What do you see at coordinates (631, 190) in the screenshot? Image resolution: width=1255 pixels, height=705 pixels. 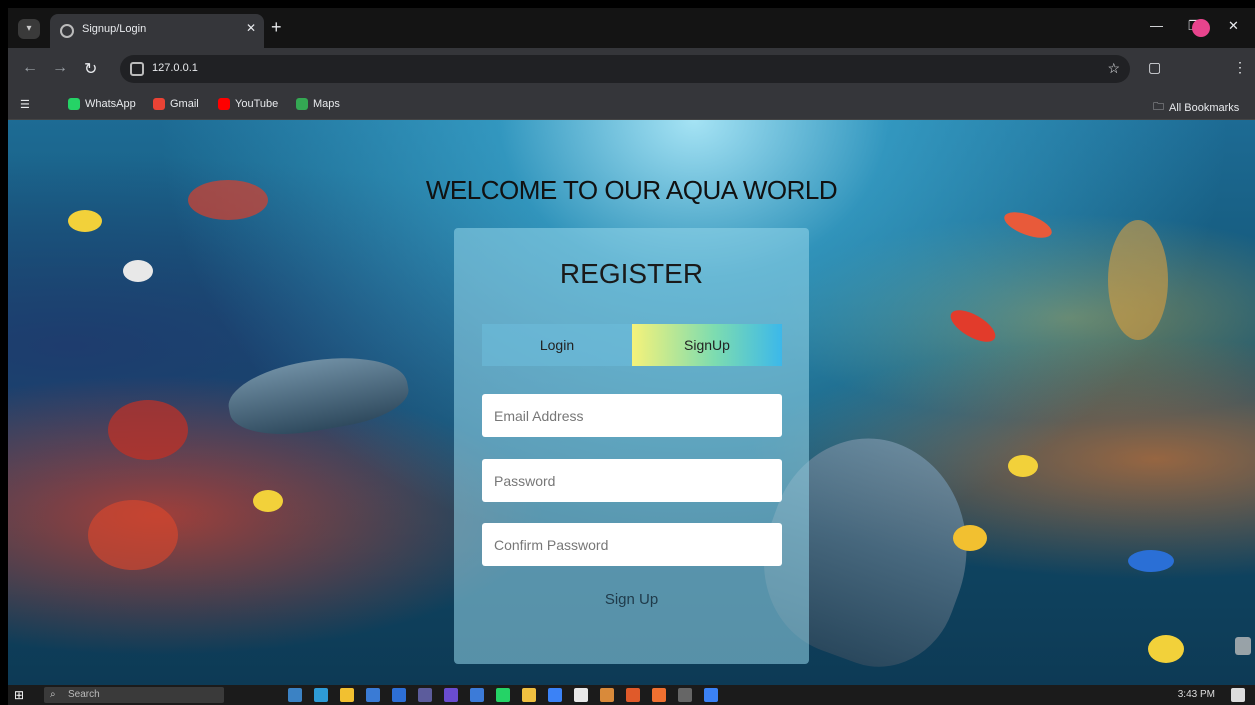 I see `welcome-heading: WELCOME TO OUR AQUA WORLD` at bounding box center [631, 190].